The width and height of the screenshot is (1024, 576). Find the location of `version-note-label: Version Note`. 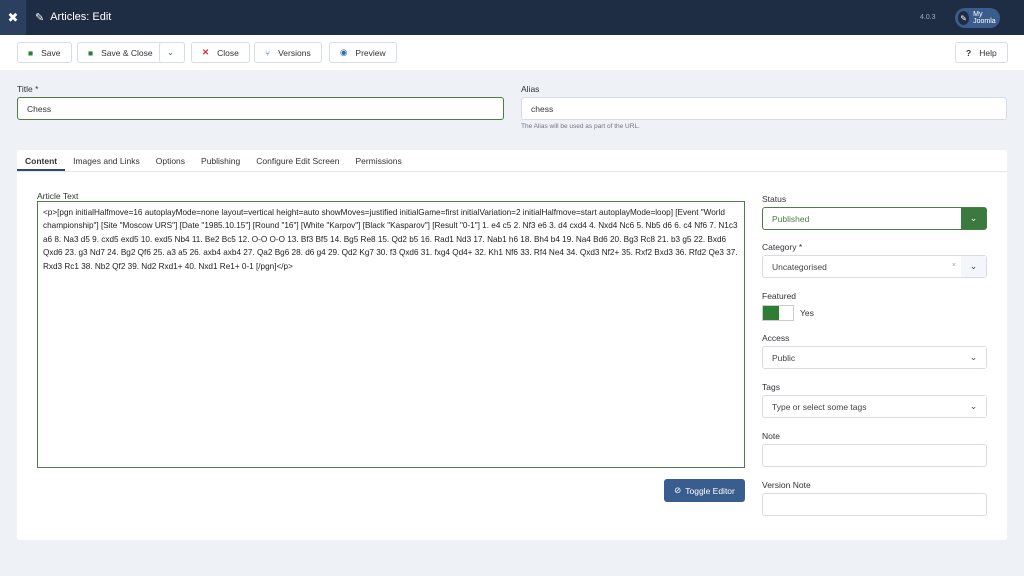

version-note-label: Version Note is located at coordinates (786, 485).